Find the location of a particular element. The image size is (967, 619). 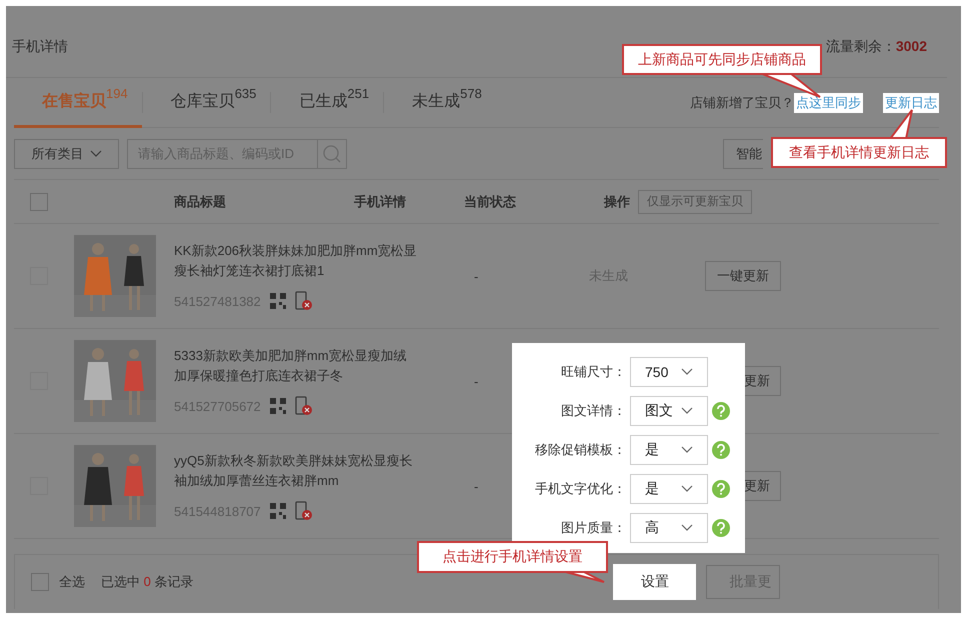

column-header: 当前状态 is located at coordinates (490, 201).